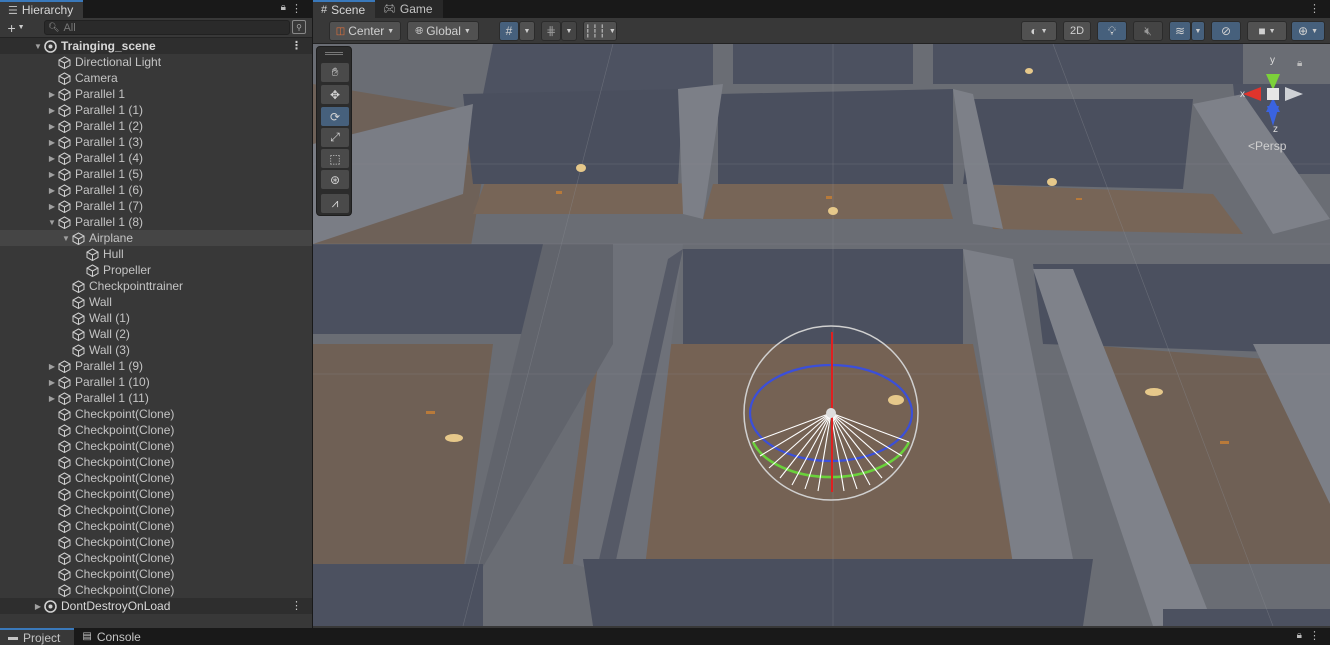  I want to click on hierarchy-item: Camera, so click(156, 78).